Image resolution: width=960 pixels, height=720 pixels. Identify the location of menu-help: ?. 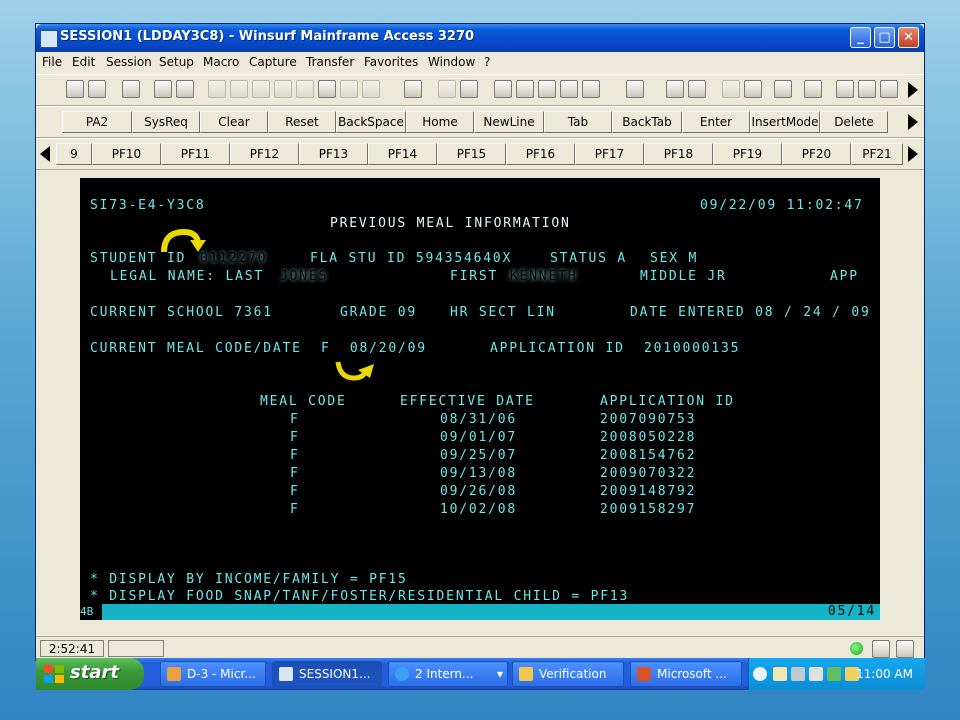
(487, 62).